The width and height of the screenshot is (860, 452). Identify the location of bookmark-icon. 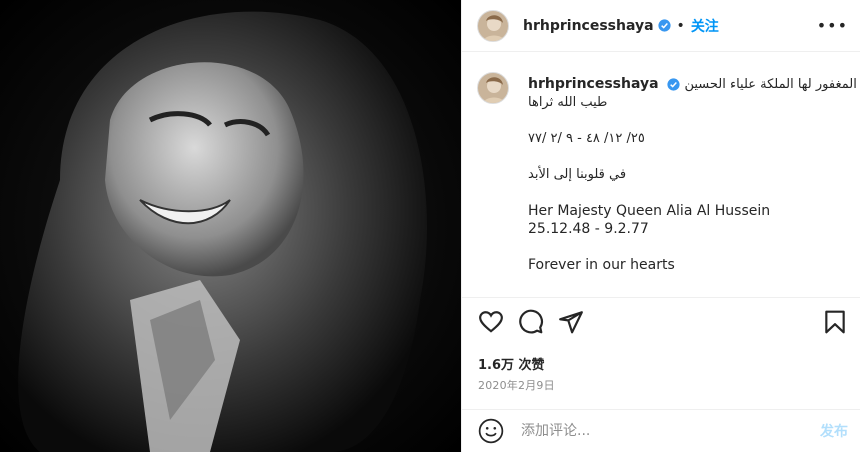
(835, 322).